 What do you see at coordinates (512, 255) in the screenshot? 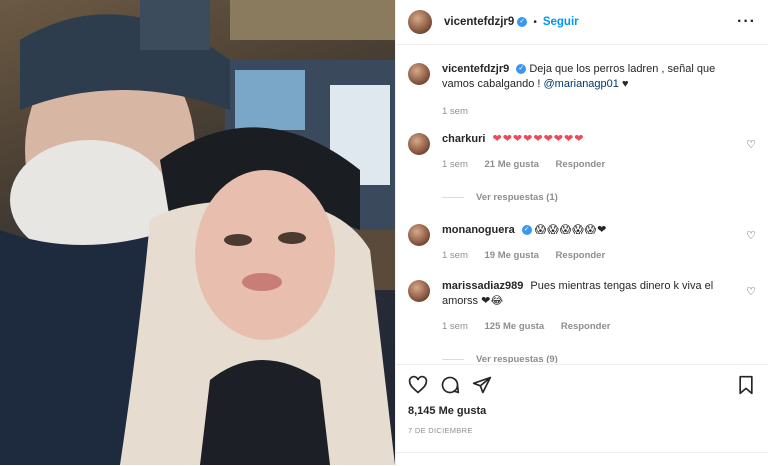
I see `comment-likes: 19 Me gusta` at bounding box center [512, 255].